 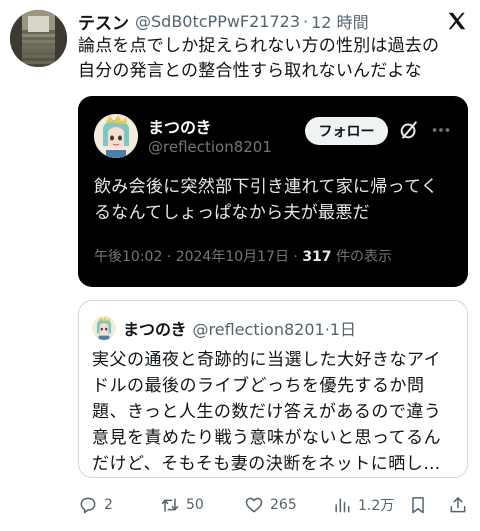 What do you see at coordinates (258, 329) in the screenshot?
I see `quoted-author-handle: @reflection8201` at bounding box center [258, 329].